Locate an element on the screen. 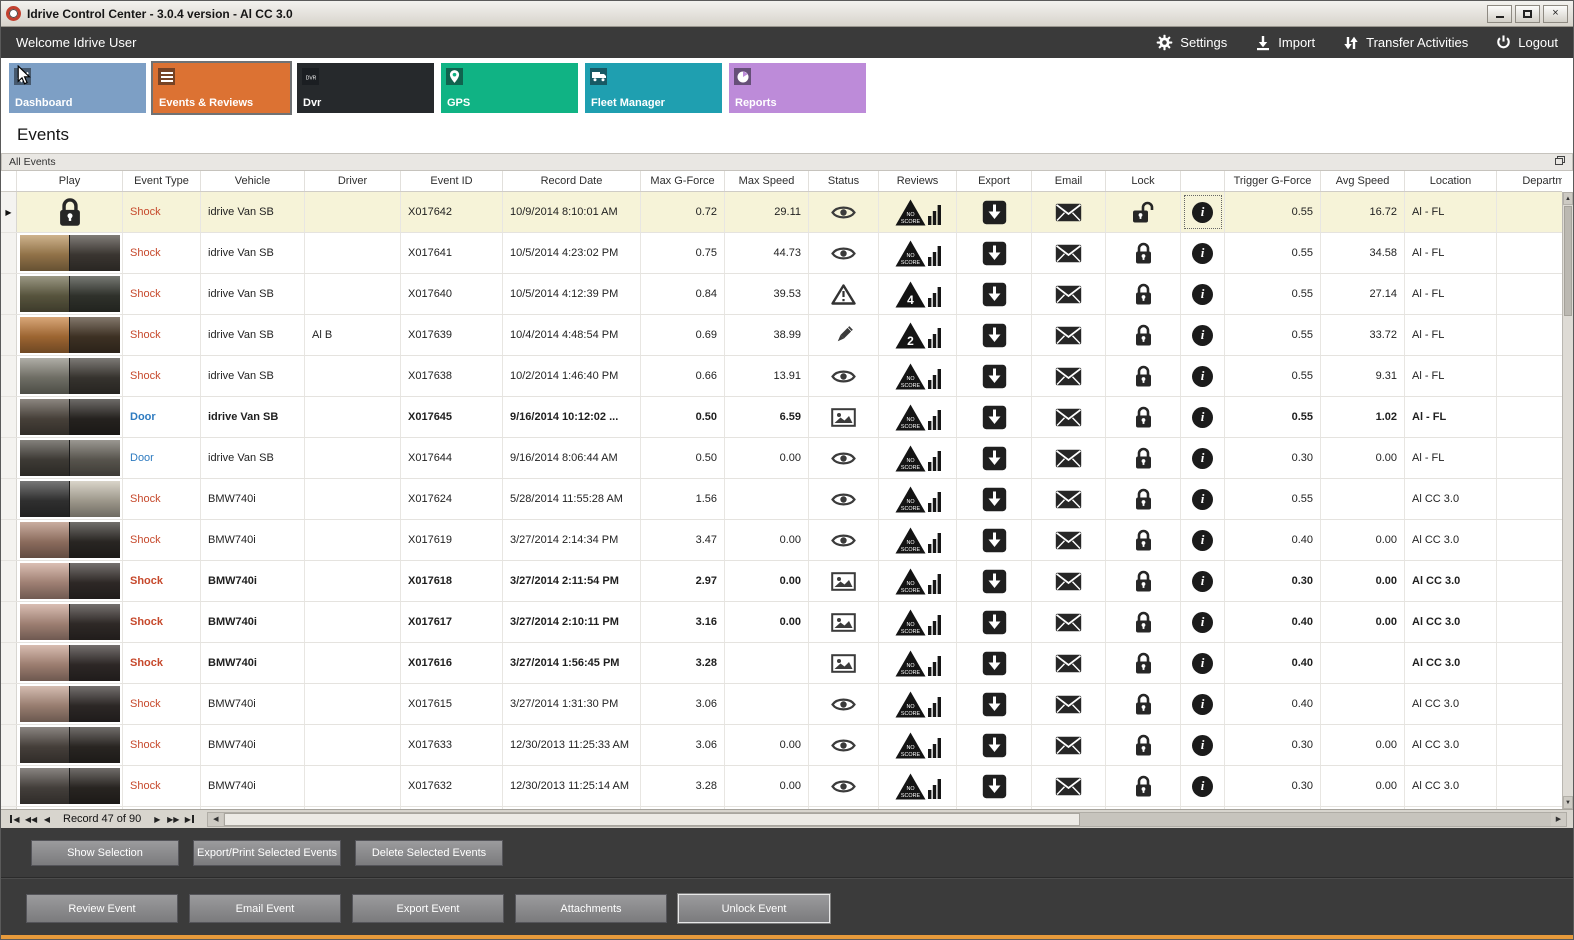  unlock-event-button: Unlock Event is located at coordinates (754, 908).